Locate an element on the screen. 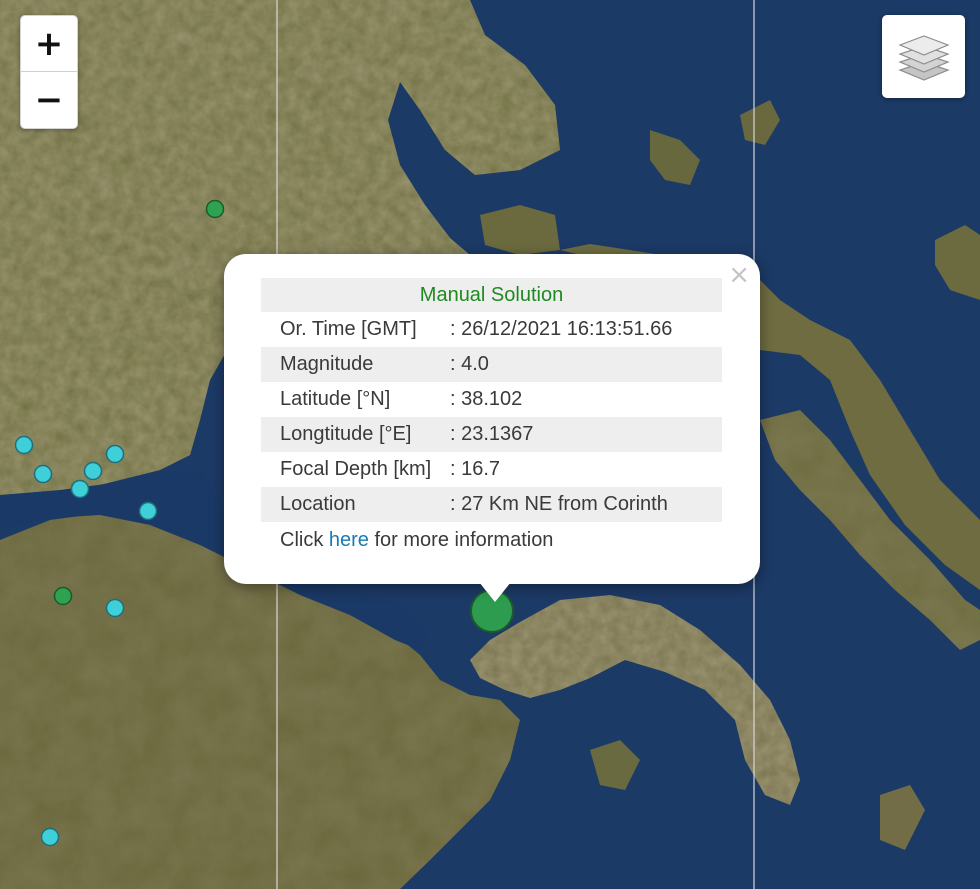 This screenshot has height=889, width=980. info-label: Longtitude [°E] is located at coordinates (346, 434).